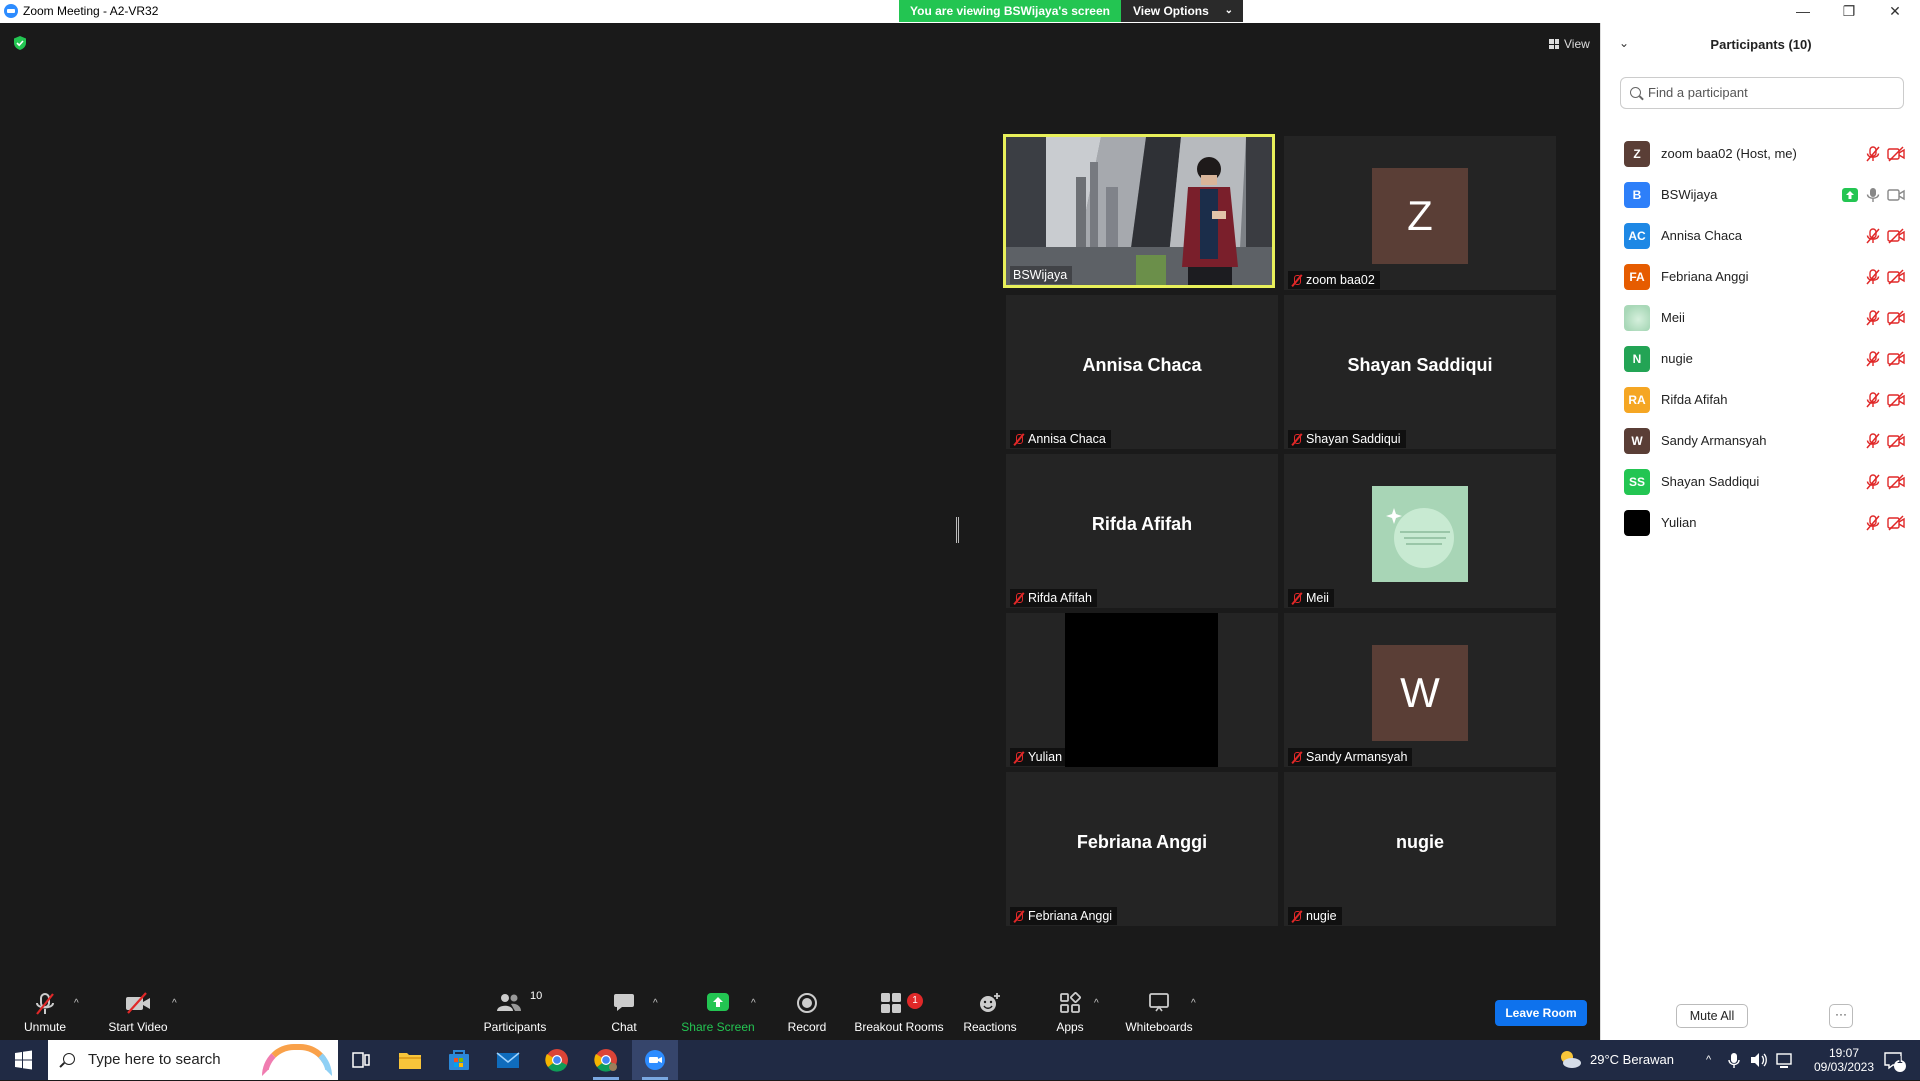 This screenshot has width=1920, height=1081. What do you see at coordinates (1632, 1060) in the screenshot?
I see `weather-text: 29°C Berawan` at bounding box center [1632, 1060].